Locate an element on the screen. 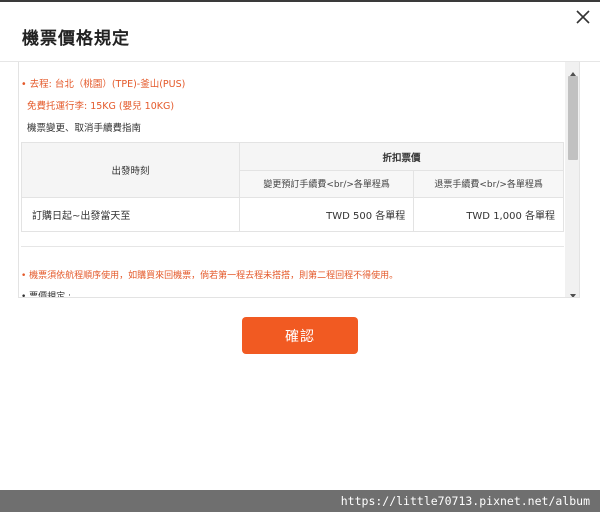 This screenshot has width=600, height=512. departure-header: 出發時刻 is located at coordinates (130, 170).